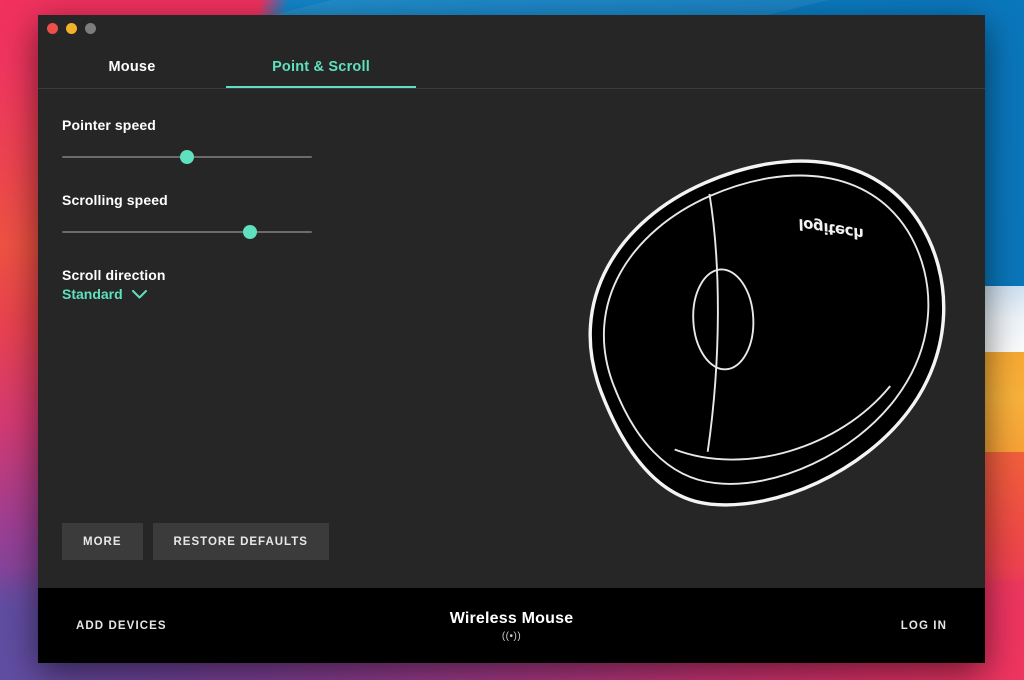 The image size is (1024, 680). What do you see at coordinates (782, 423) in the screenshot?
I see `mouse-body-crease` at bounding box center [782, 423].